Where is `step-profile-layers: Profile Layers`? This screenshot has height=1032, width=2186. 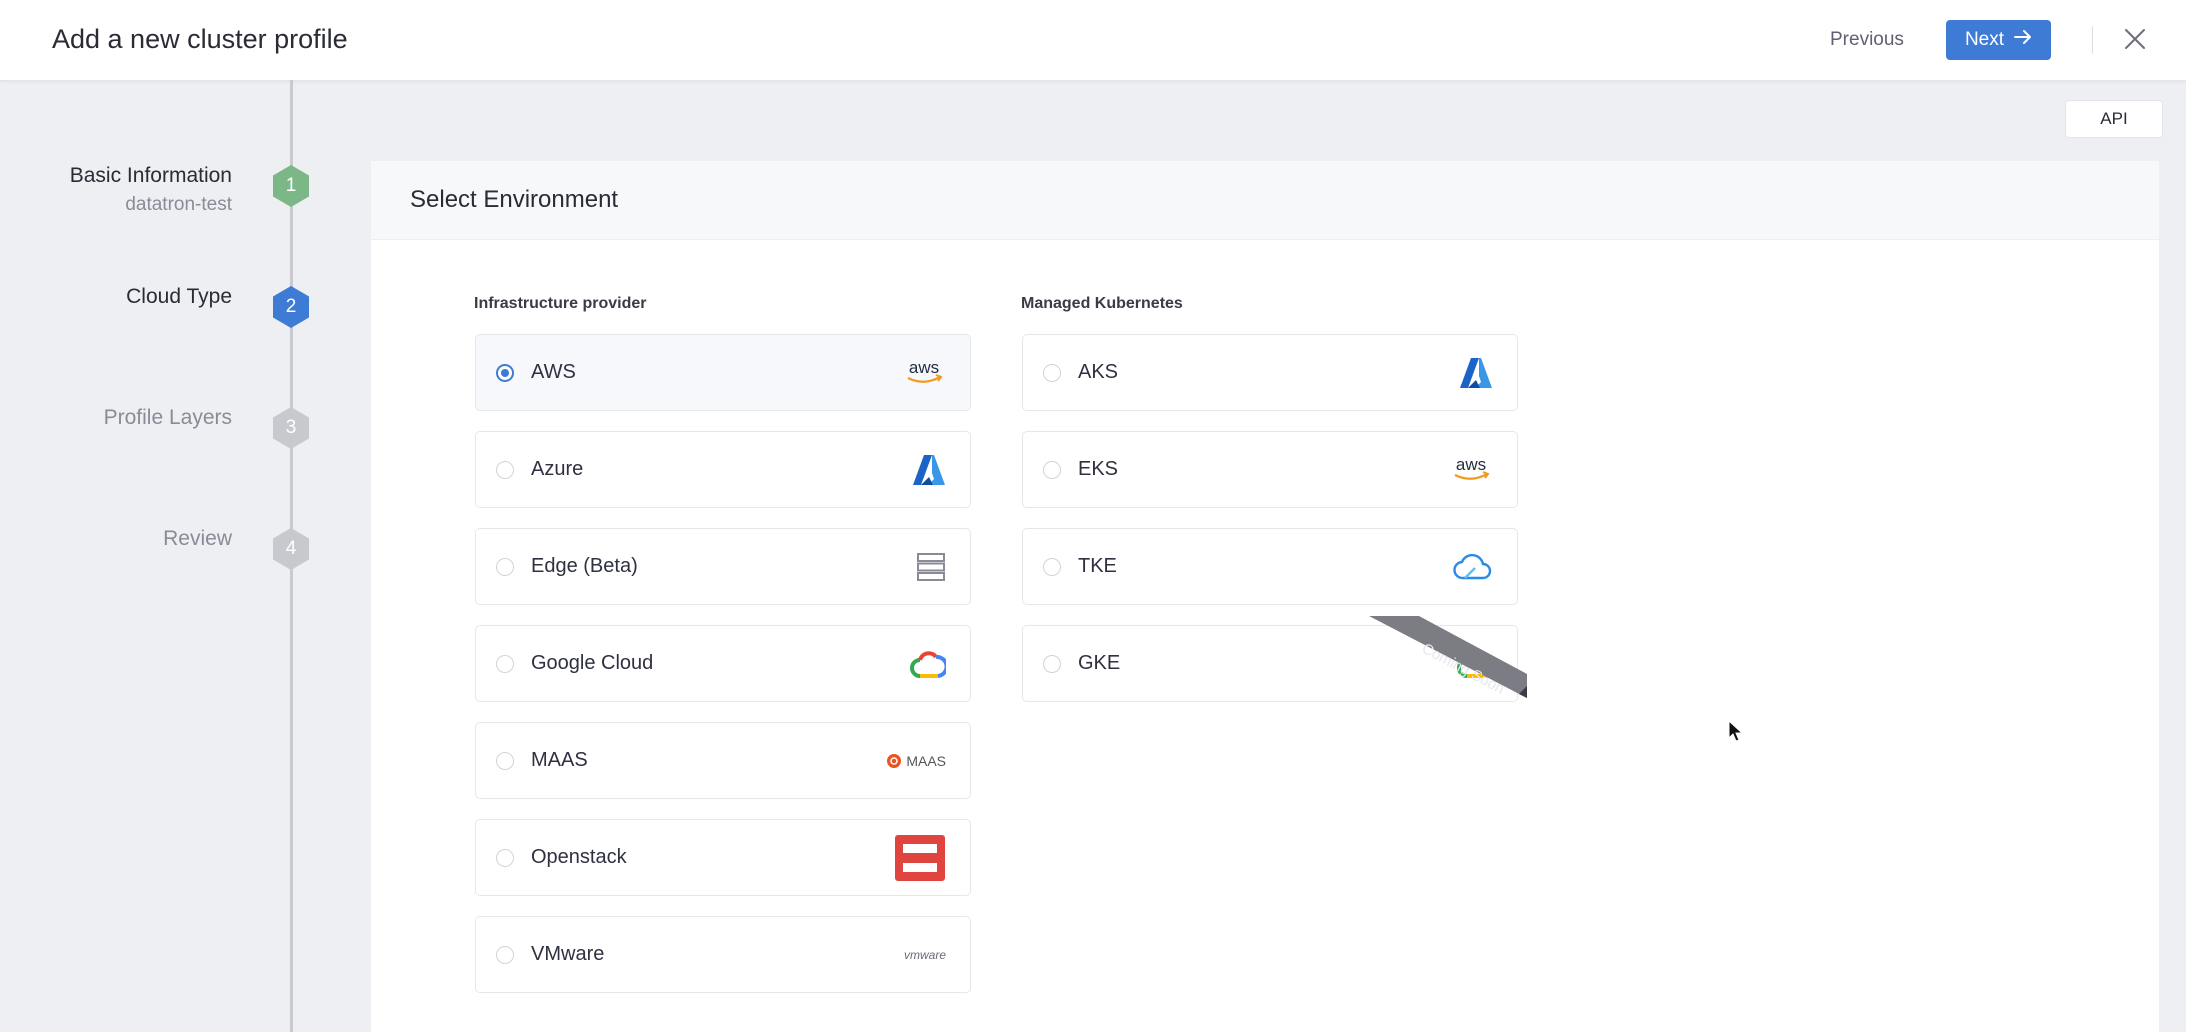 step-profile-layers: Profile Layers is located at coordinates (116, 418).